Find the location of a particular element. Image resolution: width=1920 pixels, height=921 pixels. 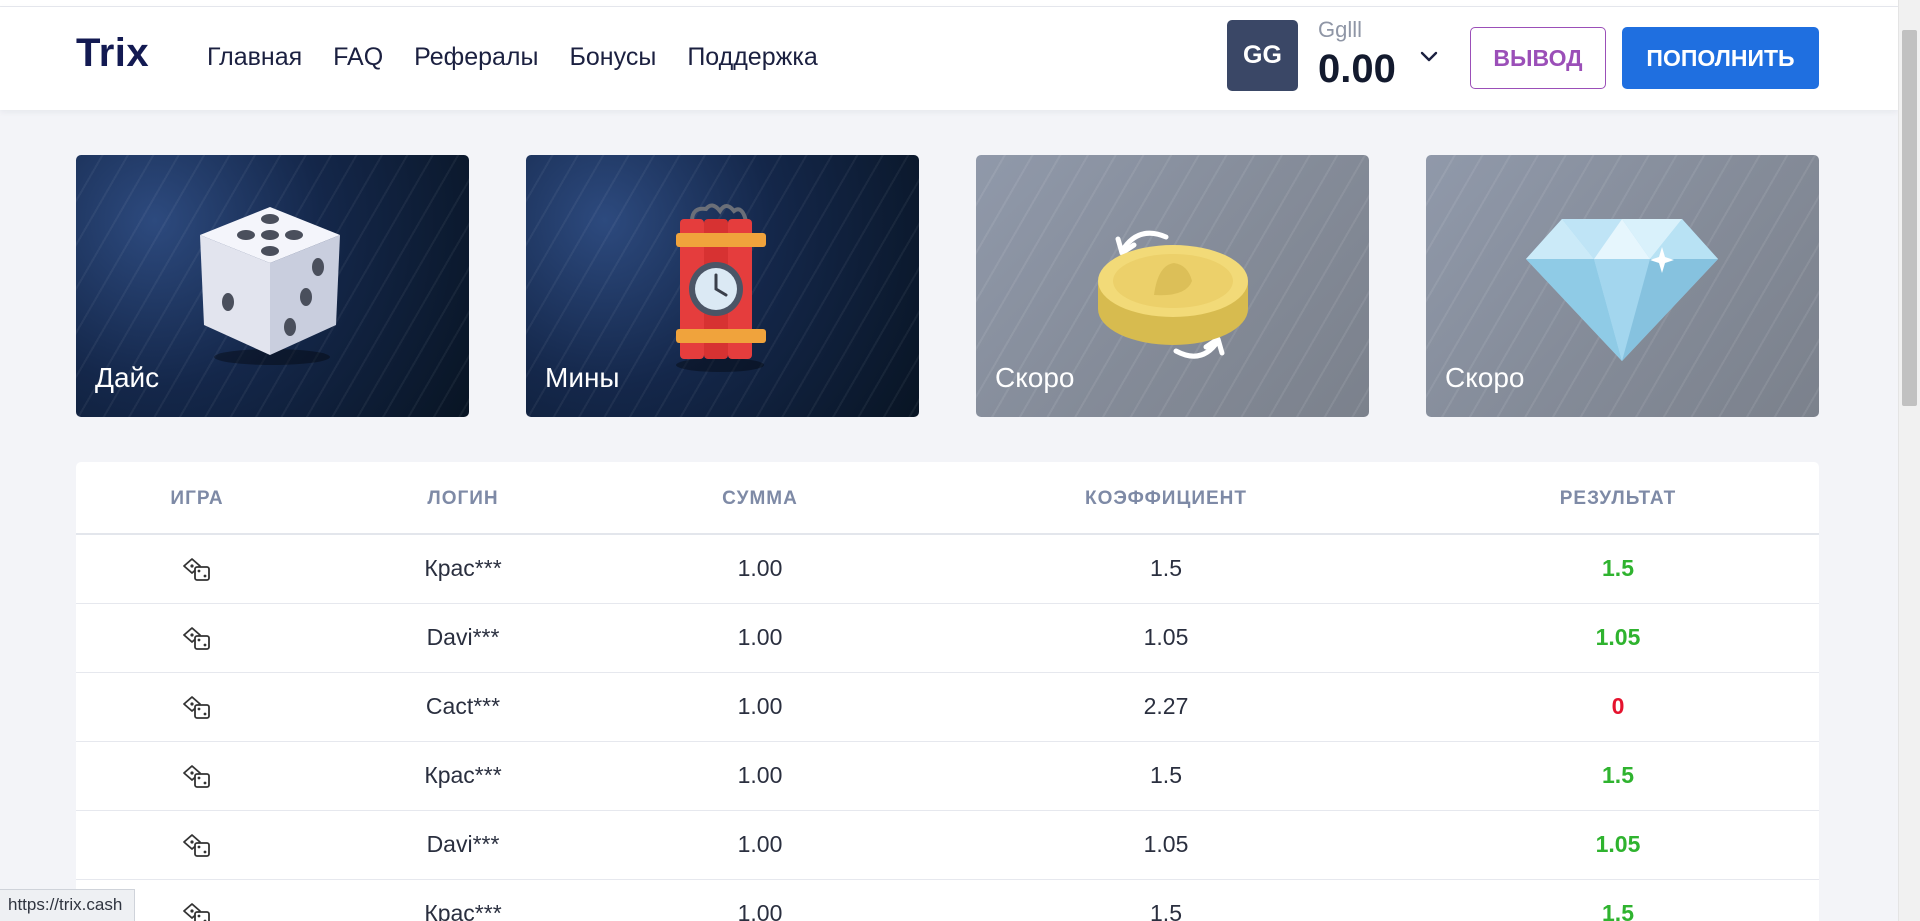

game-card-coinflip: Скоро is located at coordinates (1172, 286).